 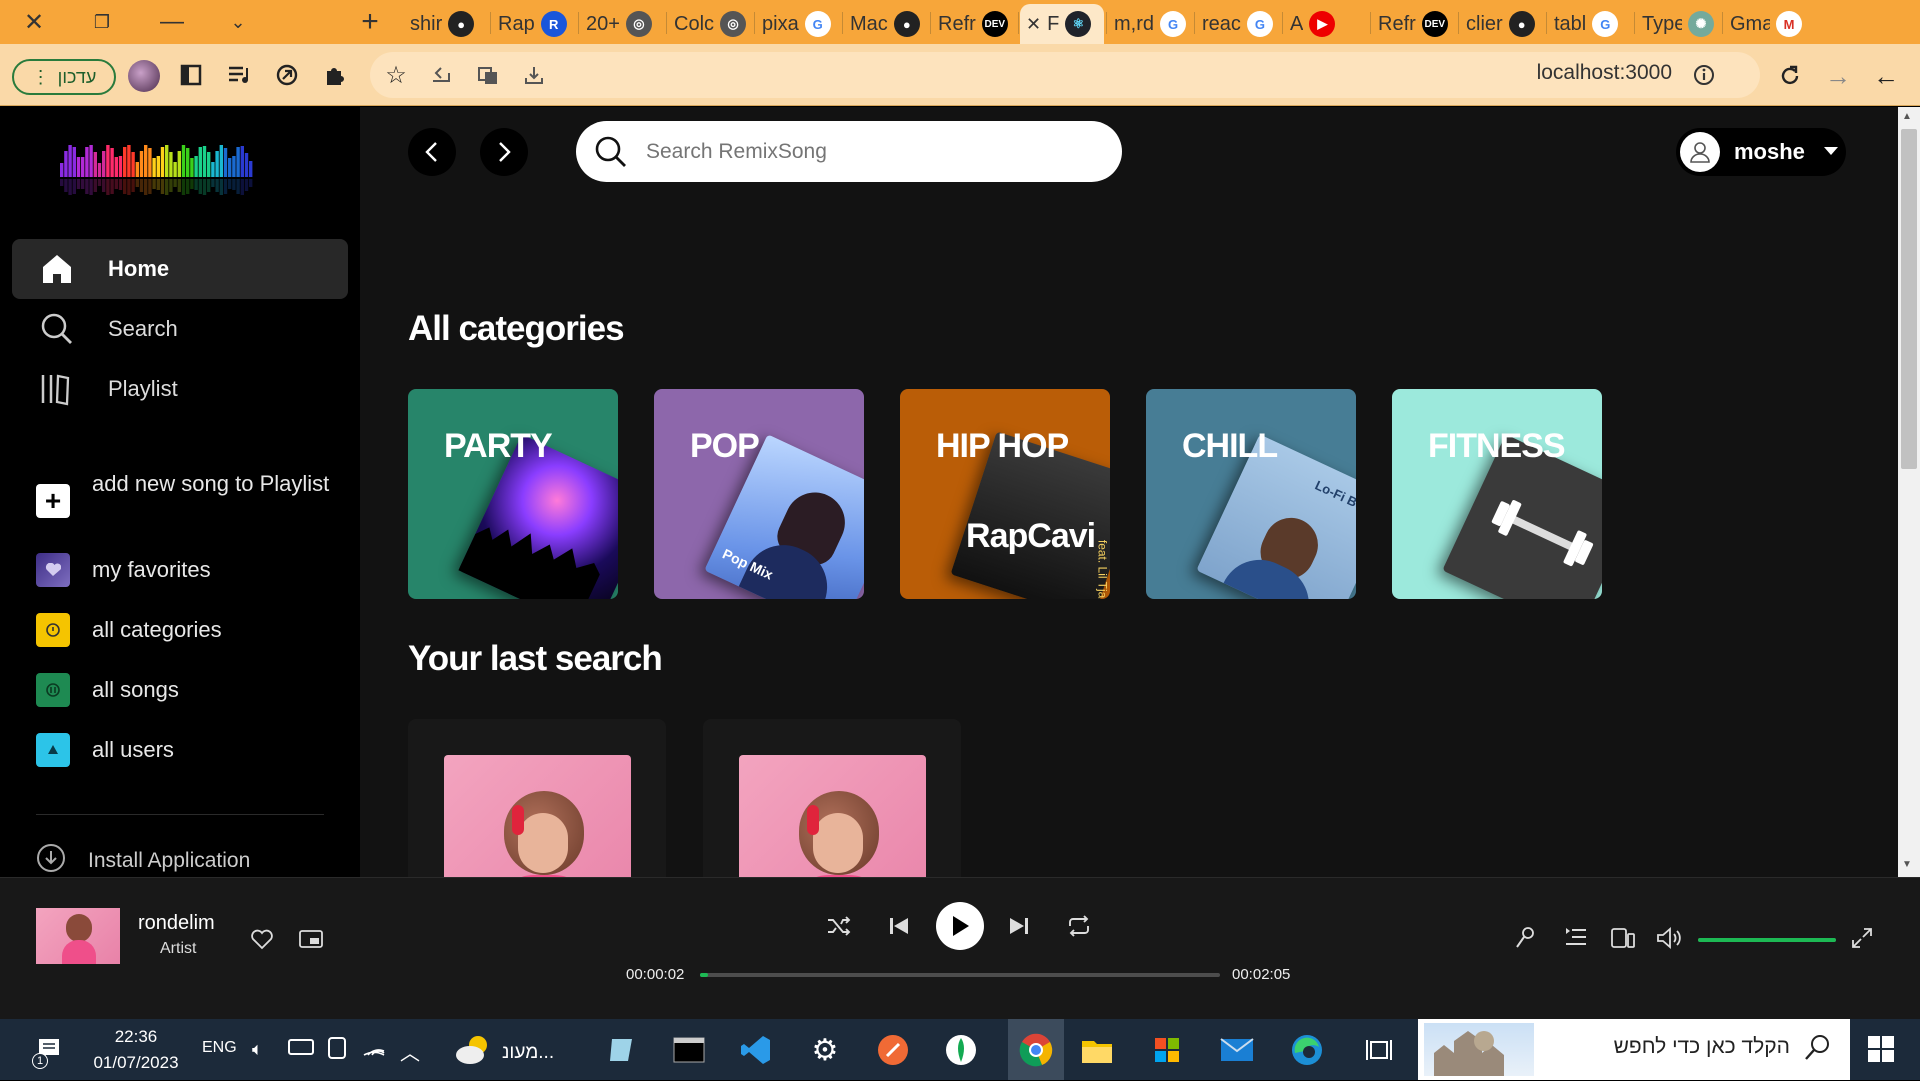 What do you see at coordinates (961, 1050) in the screenshot?
I see `mongodb-app-icon` at bounding box center [961, 1050].